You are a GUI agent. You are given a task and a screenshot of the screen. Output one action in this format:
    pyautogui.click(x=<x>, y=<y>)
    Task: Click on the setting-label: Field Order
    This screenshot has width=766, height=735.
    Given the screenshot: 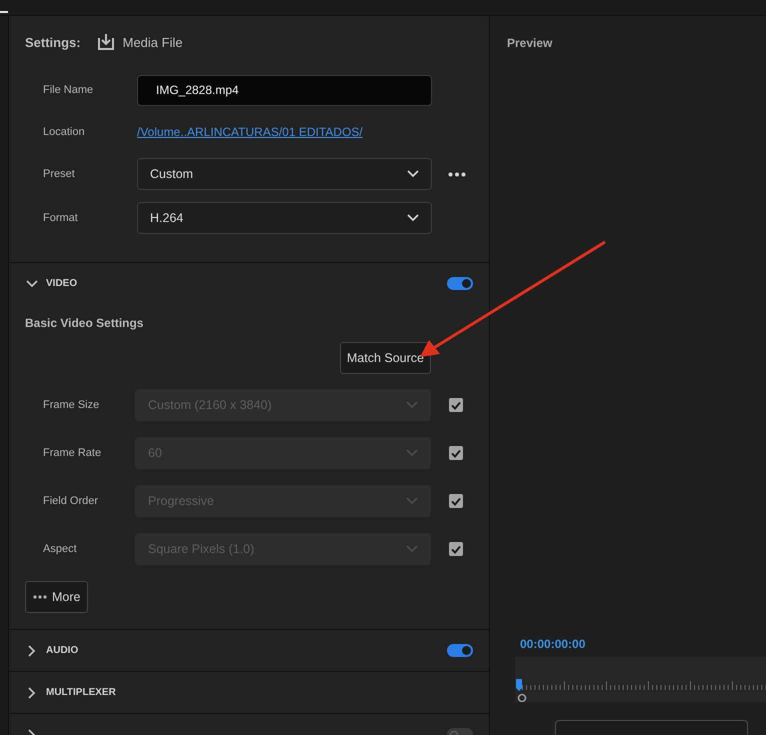 What is the action you would take?
    pyautogui.click(x=71, y=501)
    